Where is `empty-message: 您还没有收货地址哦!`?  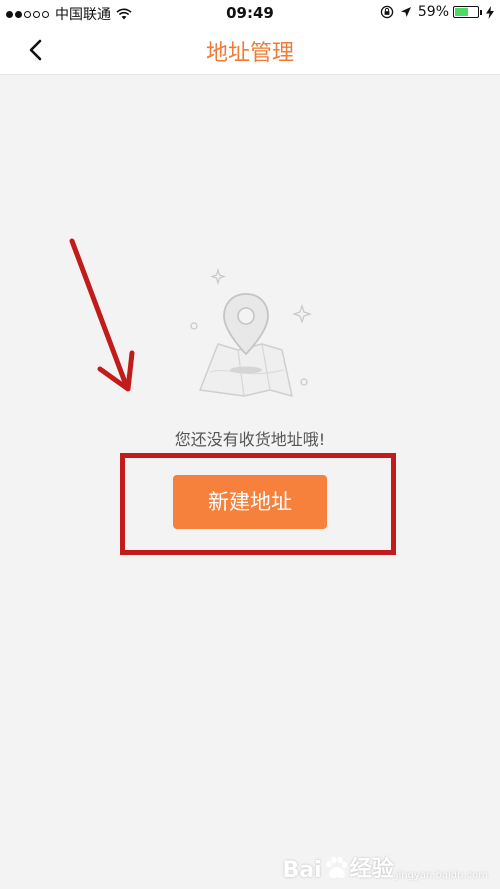
empty-message: 您还没有收货地址哦! is located at coordinates (250, 439).